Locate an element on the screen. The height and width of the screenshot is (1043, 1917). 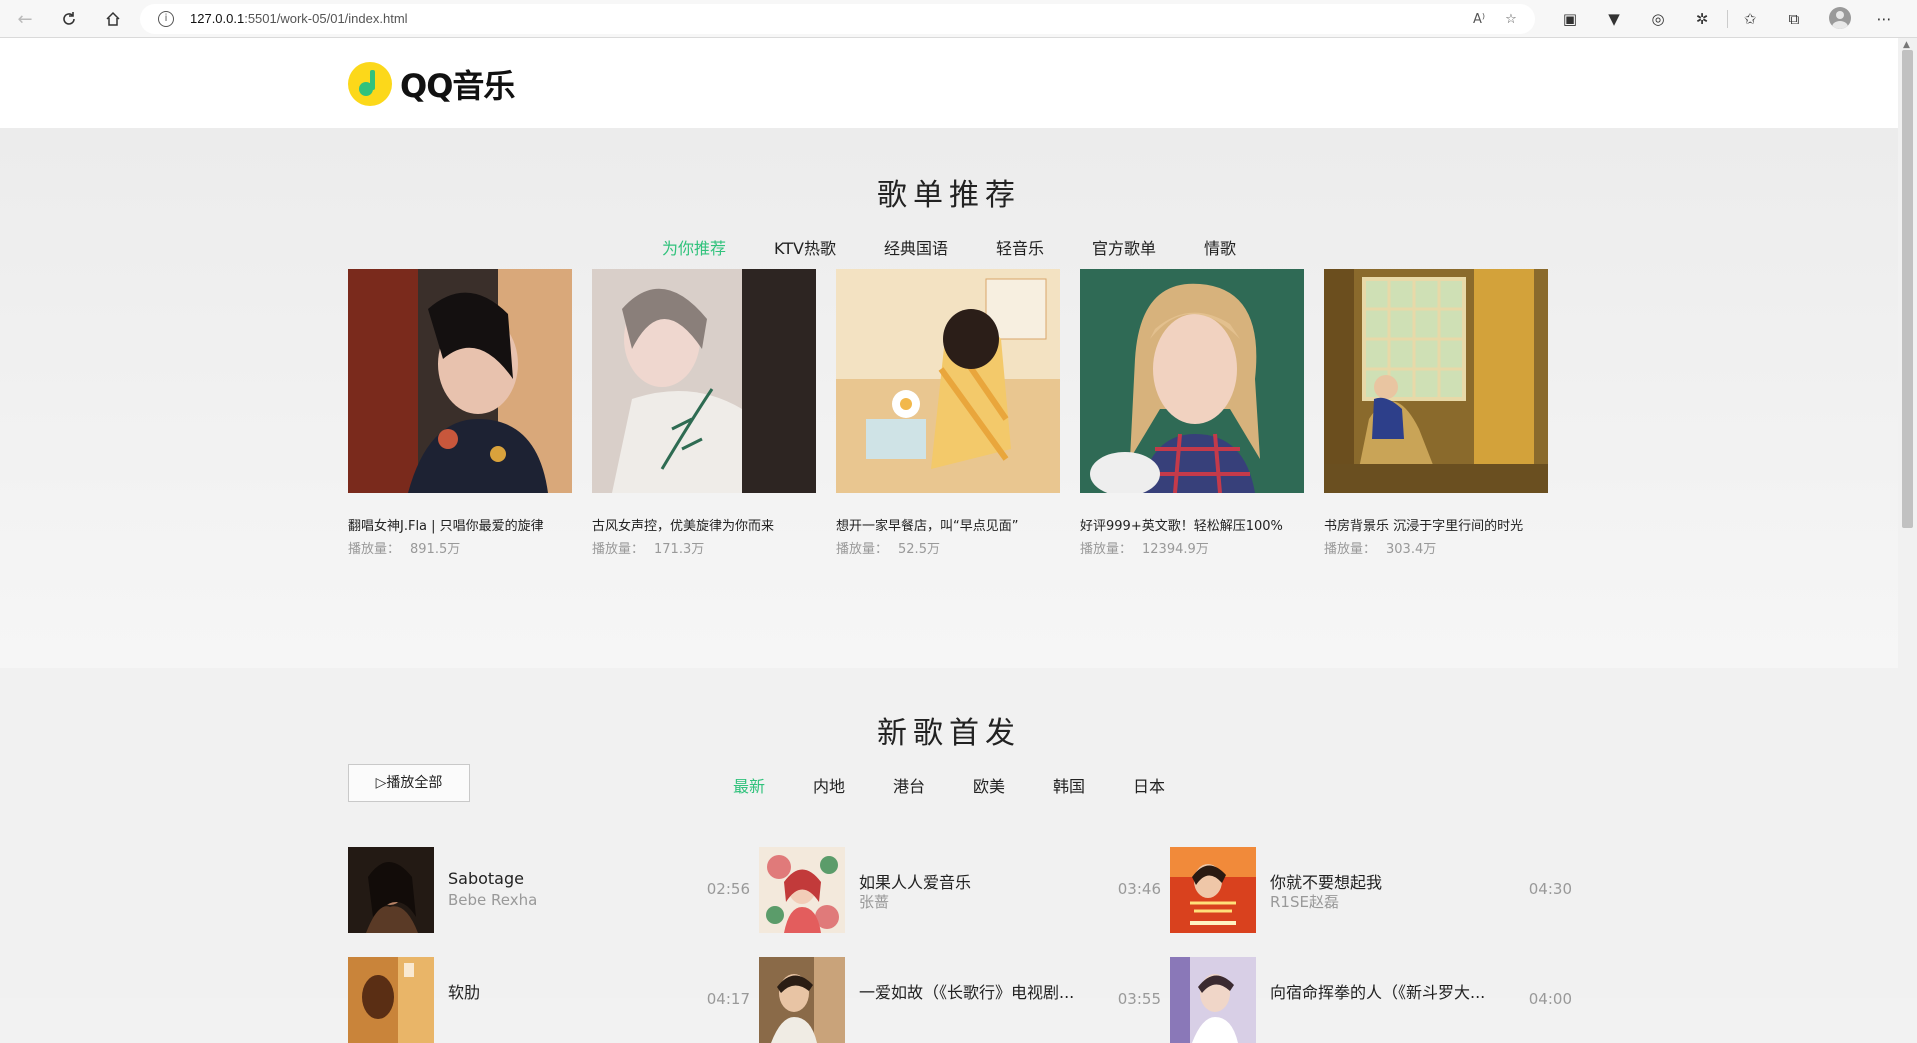
playlist-section-title: 歌单推荐 is located at coordinates (949, 195).